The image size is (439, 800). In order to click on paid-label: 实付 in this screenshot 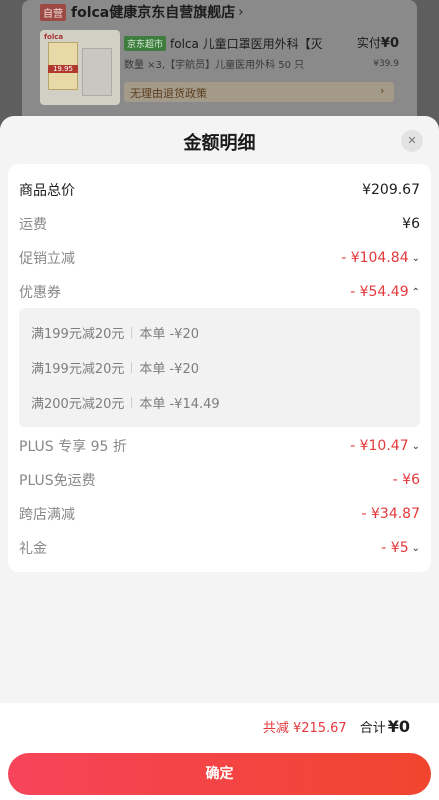, I will do `click(368, 43)`.